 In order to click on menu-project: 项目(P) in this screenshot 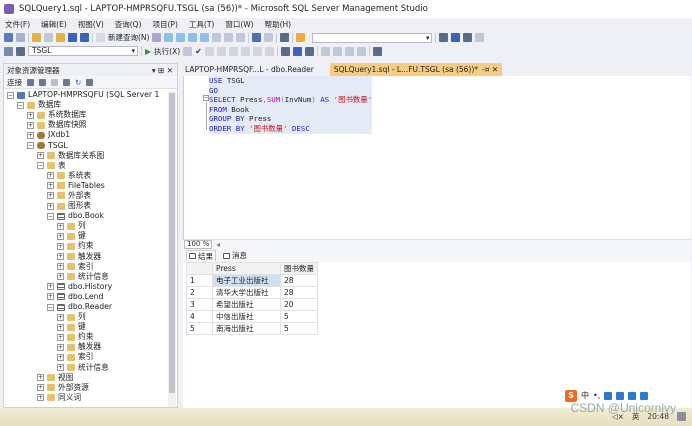, I will do `click(165, 24)`.